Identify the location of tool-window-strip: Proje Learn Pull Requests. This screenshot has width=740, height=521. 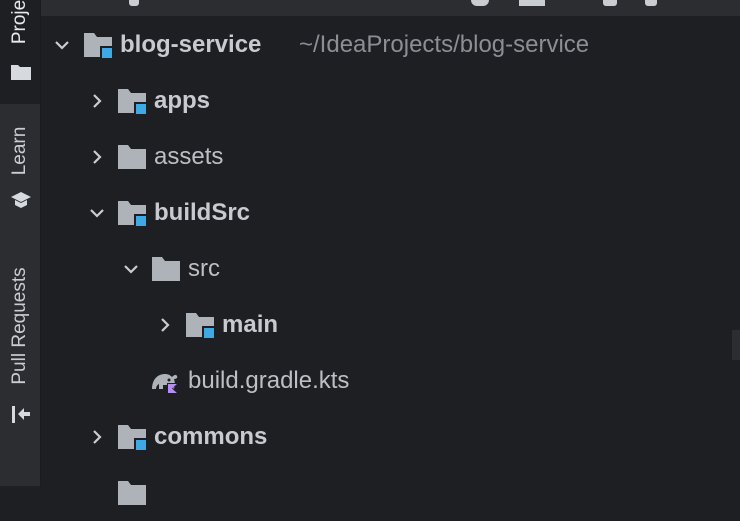
(20, 243).